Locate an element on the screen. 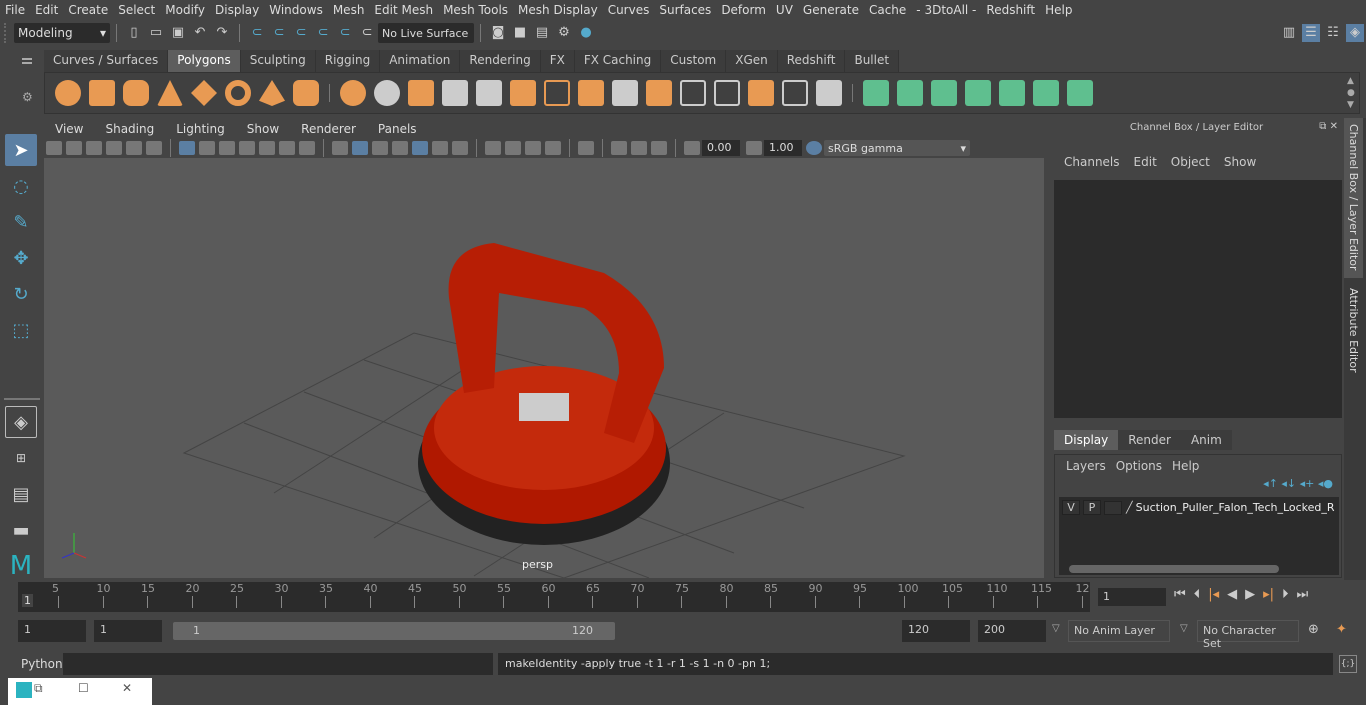  select-tool-icon: ➤ is located at coordinates (21, 150).